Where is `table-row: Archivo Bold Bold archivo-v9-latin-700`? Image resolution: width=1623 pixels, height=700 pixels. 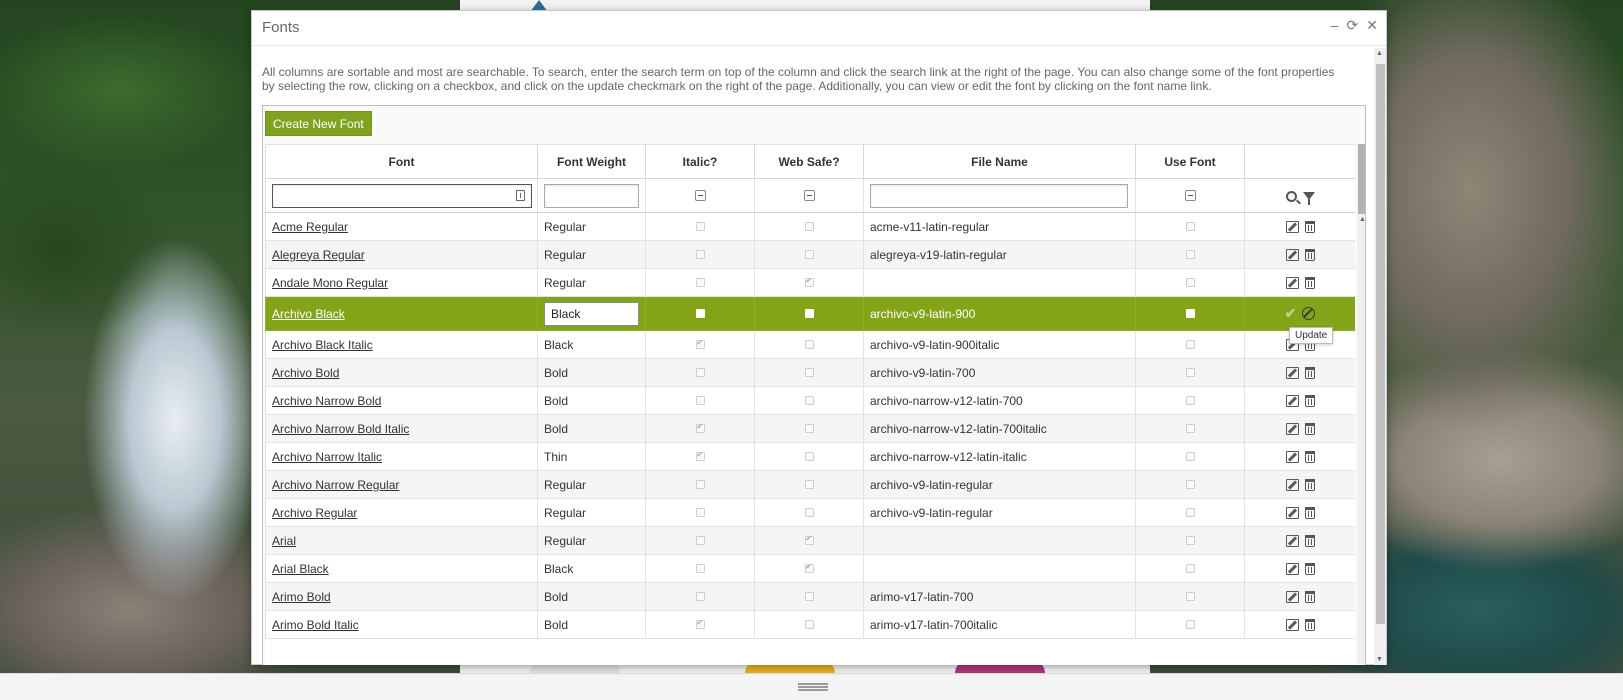 table-row: Archivo Bold Bold archivo-v9-latin-700 is located at coordinates (810, 372).